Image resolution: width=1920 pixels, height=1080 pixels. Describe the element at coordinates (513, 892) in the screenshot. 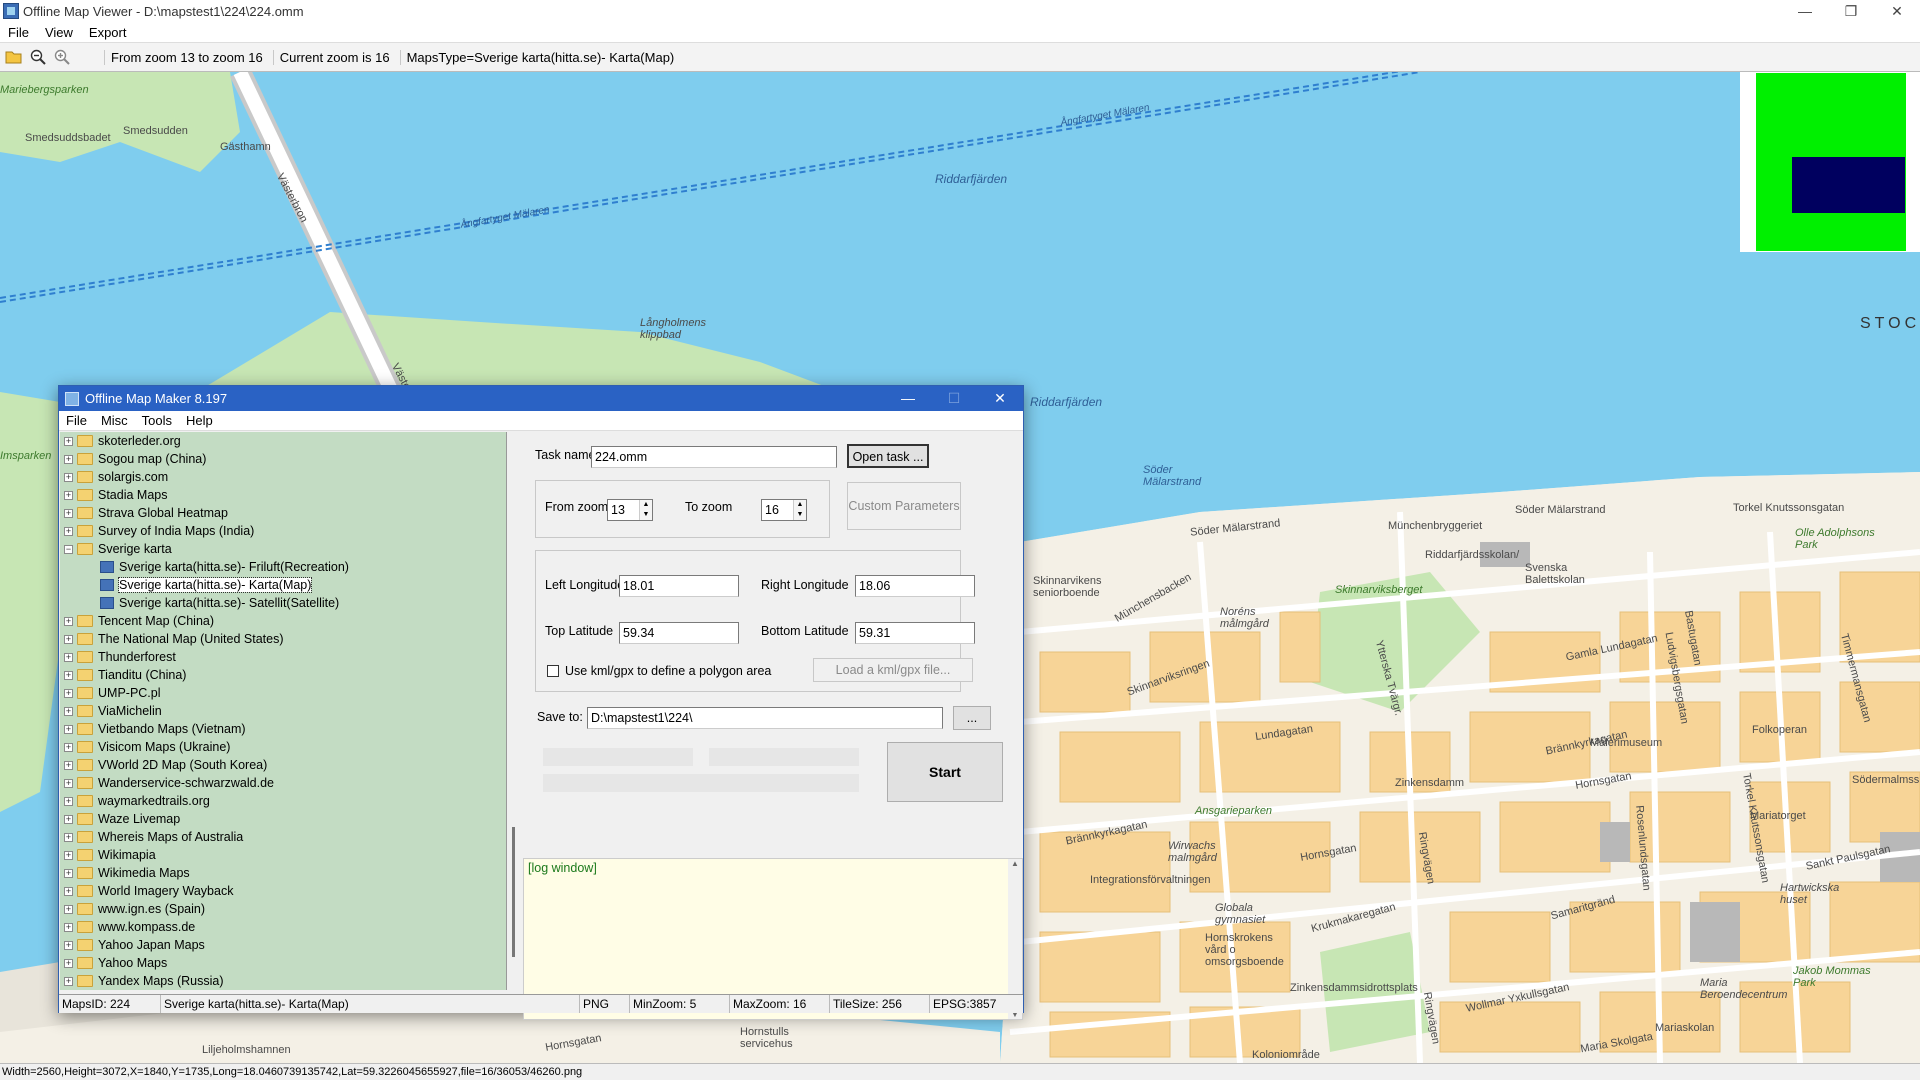

I see `tree-scroll-thumb` at that location.